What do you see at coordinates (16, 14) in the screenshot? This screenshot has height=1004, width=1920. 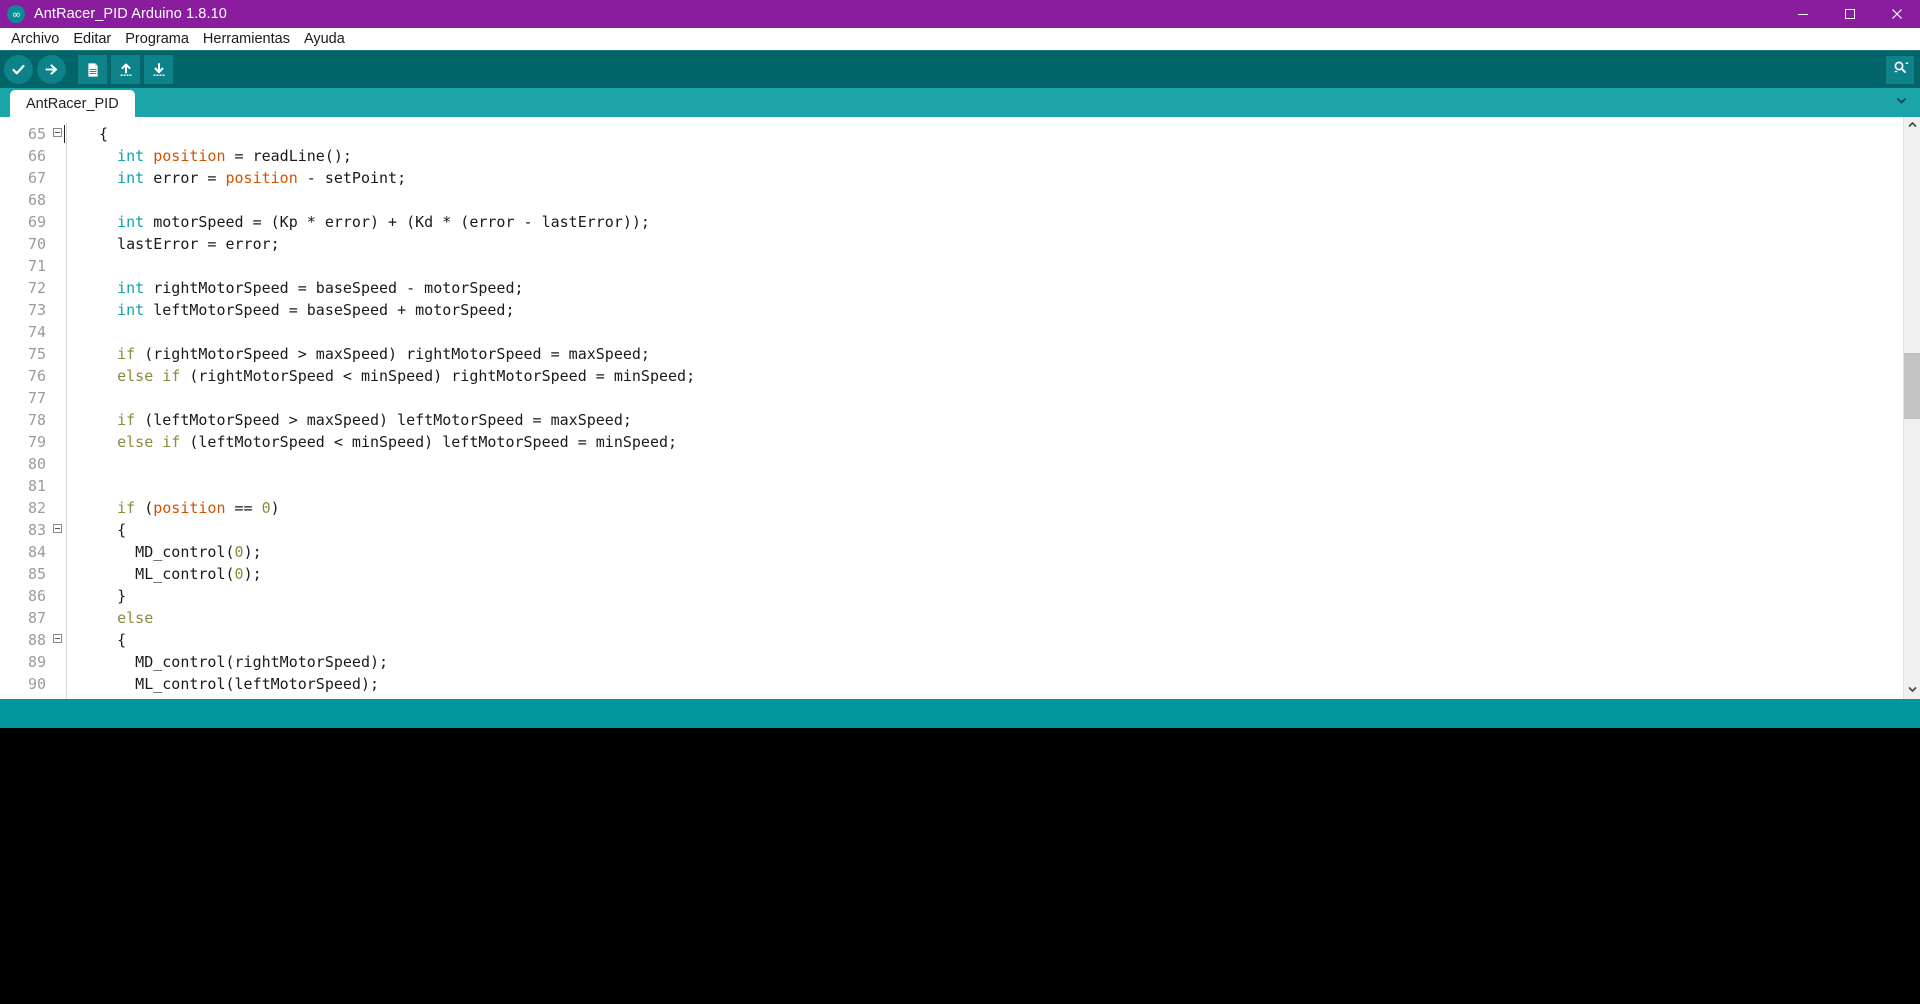 I see `arduino-infinity-icon: ∞` at bounding box center [16, 14].